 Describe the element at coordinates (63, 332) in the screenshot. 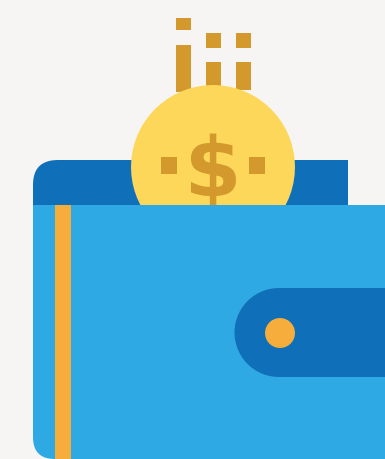

I see `wallet-stripe` at that location.